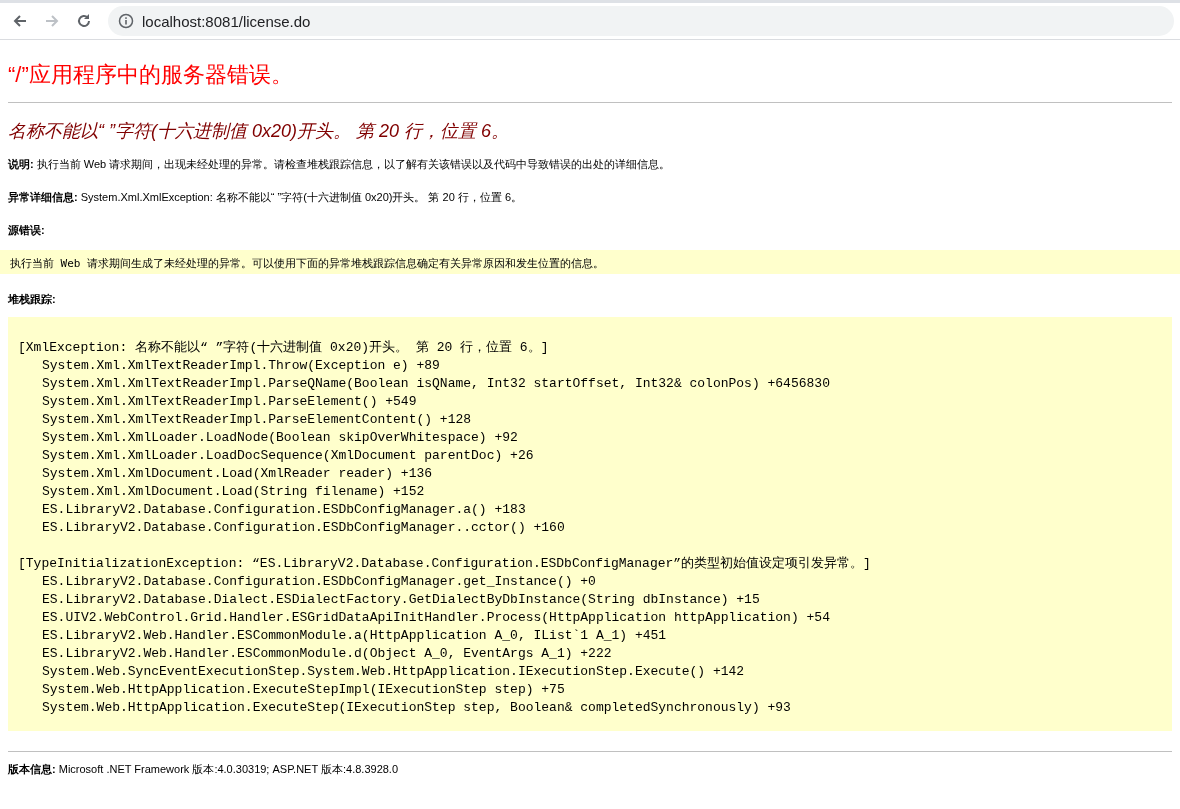 This screenshot has height=809, width=1180. Describe the element at coordinates (303, 528) in the screenshot. I see `stack-frame: ES.LibraryV2.Database.Configuration.ESDbConfigManager..cctor() +160` at that location.